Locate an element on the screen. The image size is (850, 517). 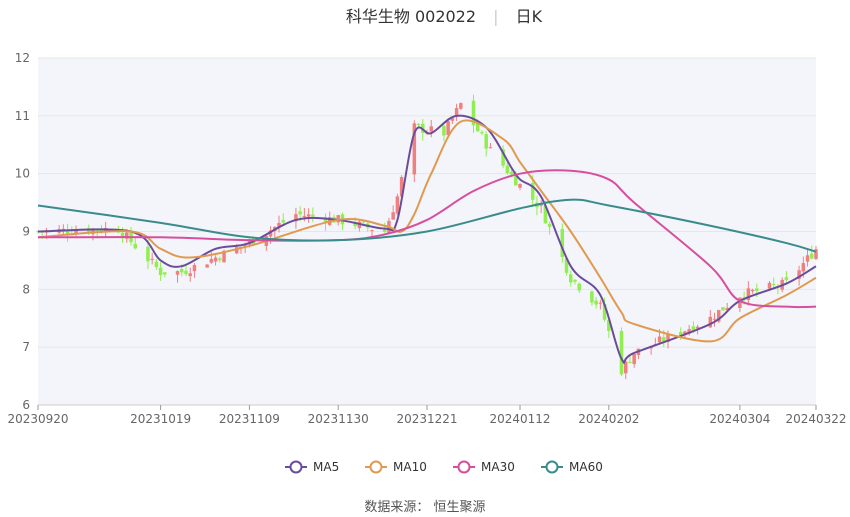
x-tick-label: 20240304 is located at coordinates (739, 419).